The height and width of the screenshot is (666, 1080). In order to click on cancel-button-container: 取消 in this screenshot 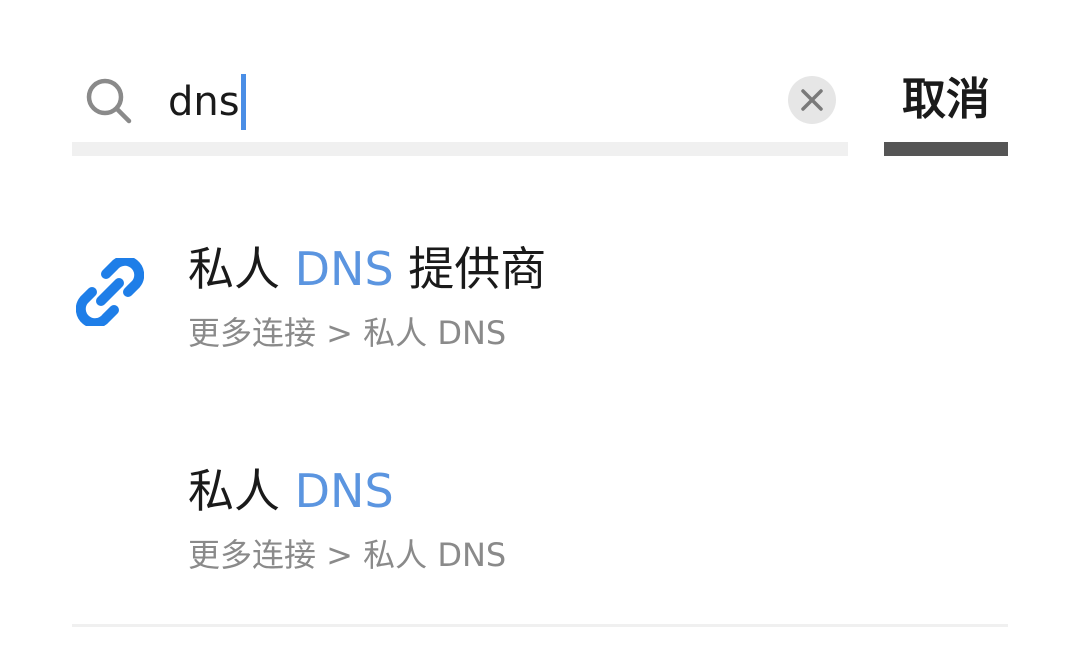, I will do `click(946, 104)`.